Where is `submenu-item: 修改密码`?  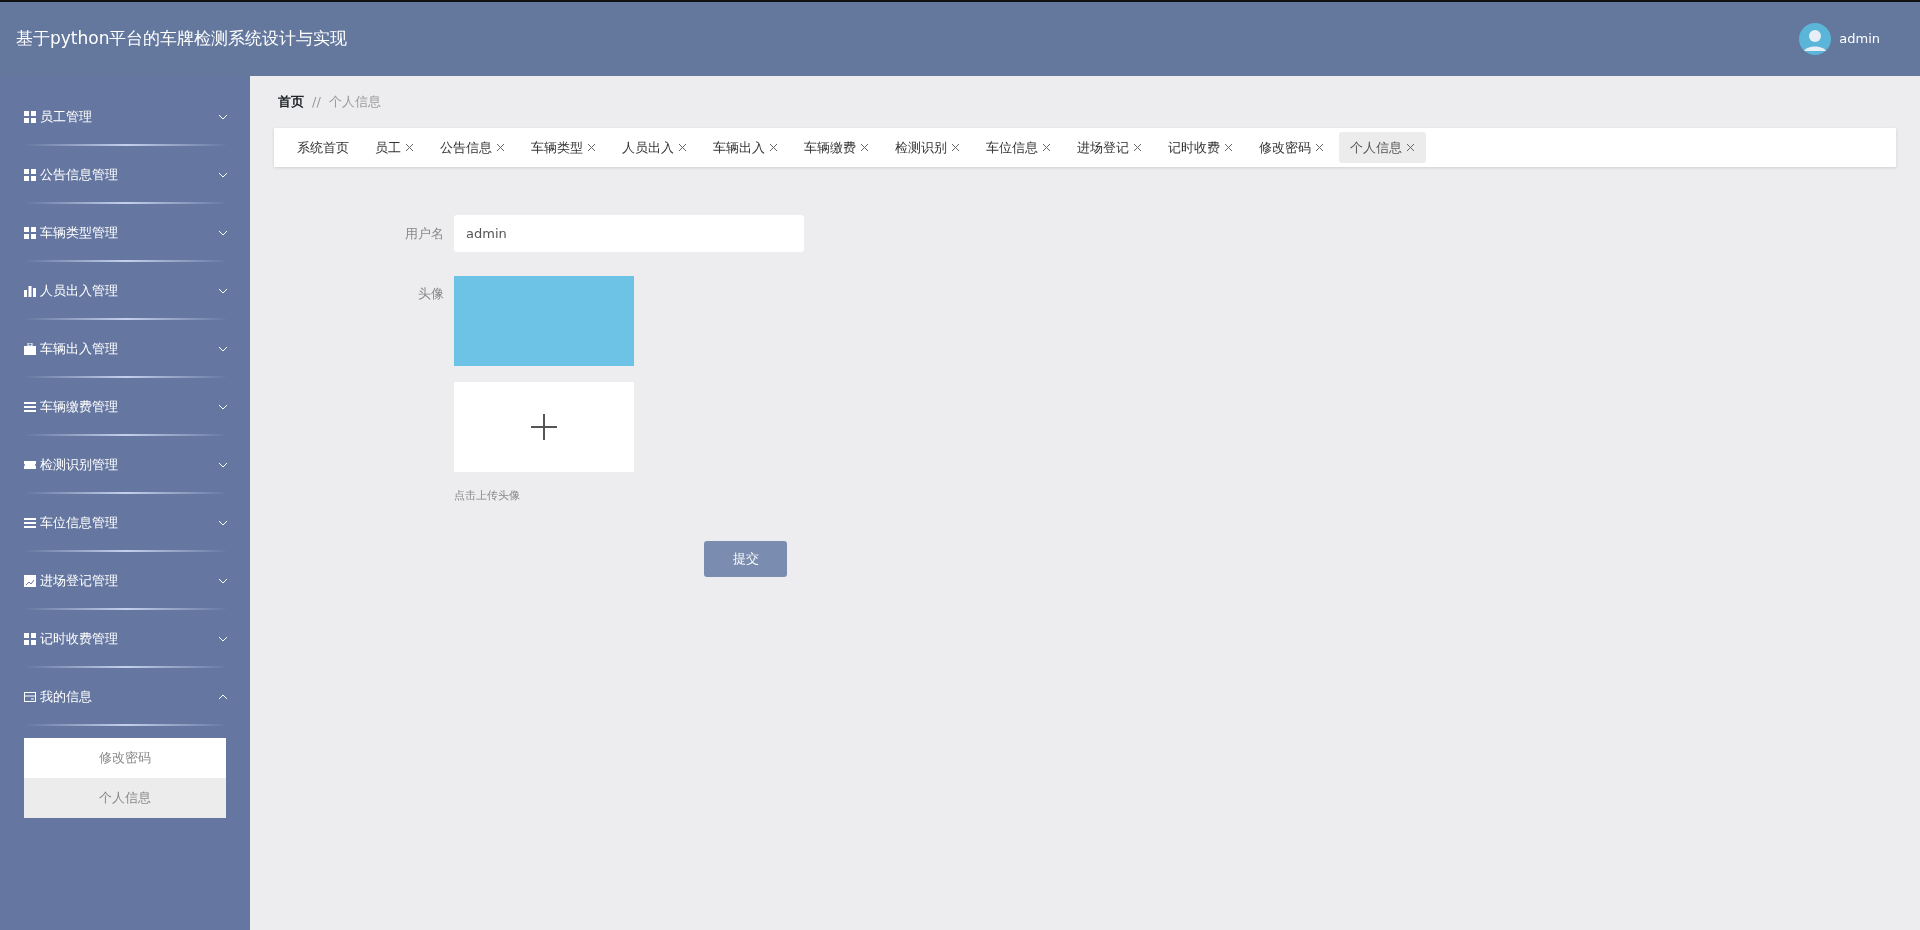 submenu-item: 修改密码 is located at coordinates (125, 758).